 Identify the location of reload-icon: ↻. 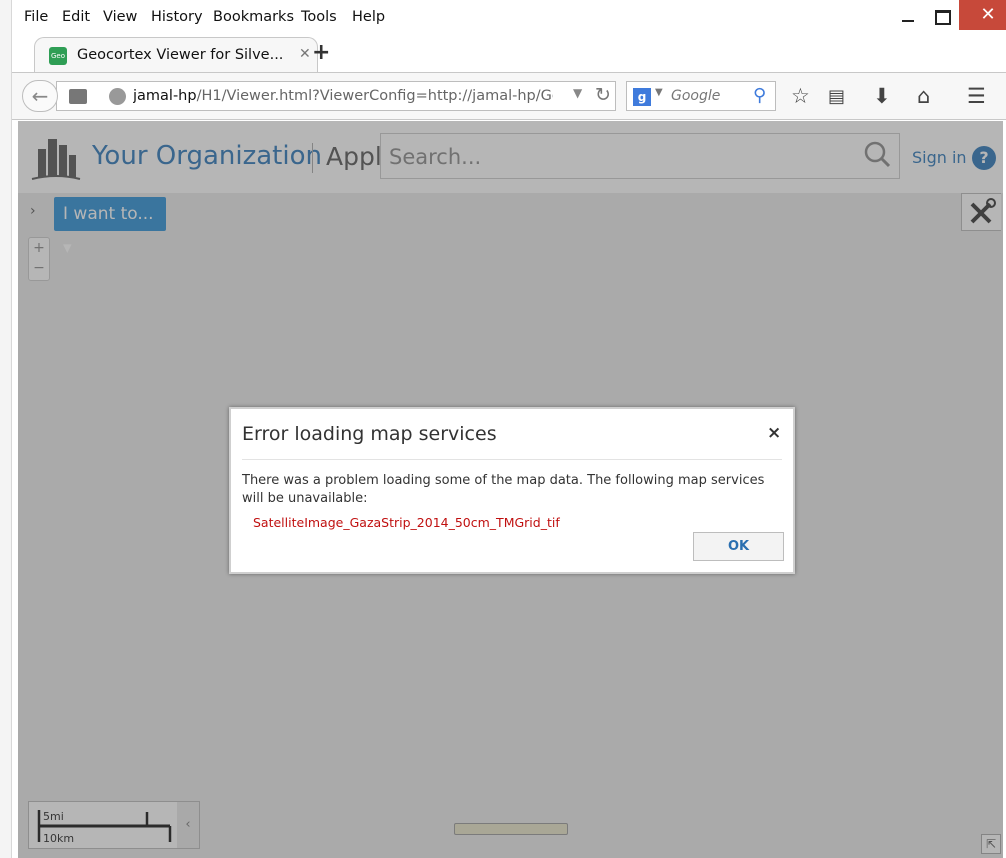
(603, 95).